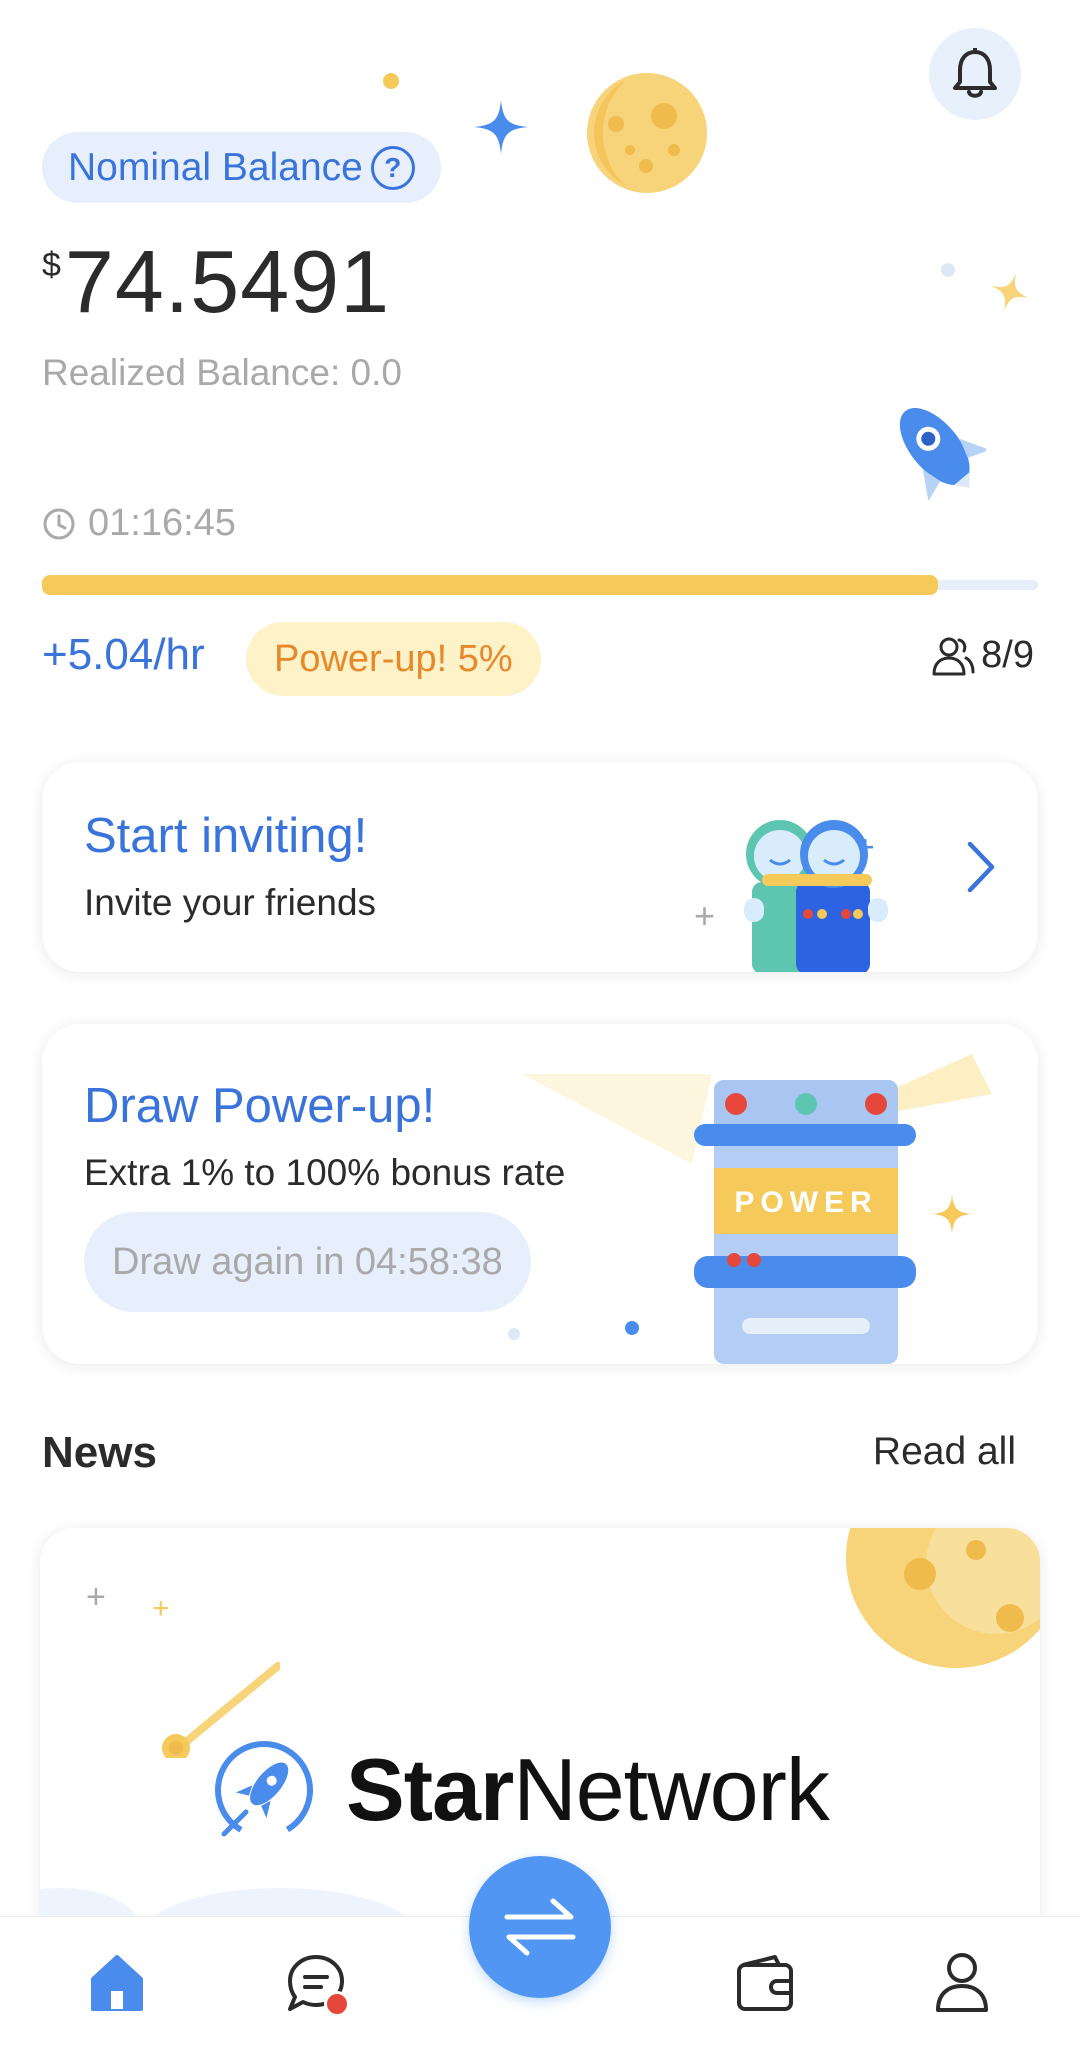  I want to click on chevron-right-icon, so click(981, 867).